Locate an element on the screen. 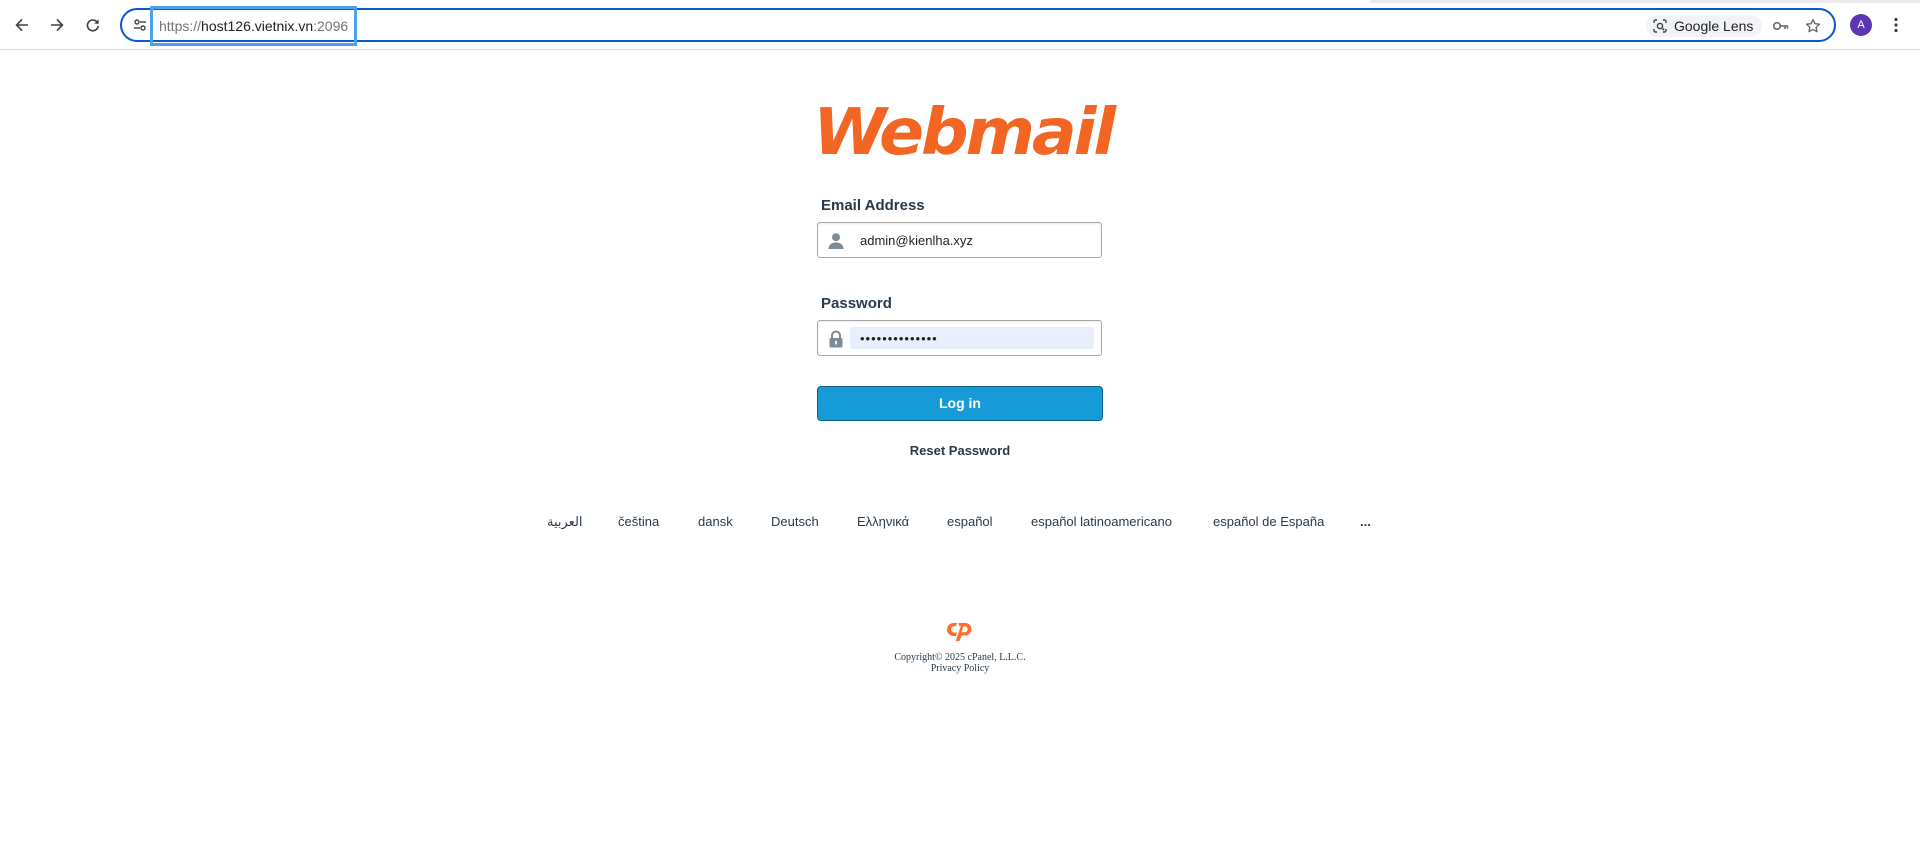 This screenshot has height=848, width=1920. three-dots-icon is located at coordinates (1896, 25).